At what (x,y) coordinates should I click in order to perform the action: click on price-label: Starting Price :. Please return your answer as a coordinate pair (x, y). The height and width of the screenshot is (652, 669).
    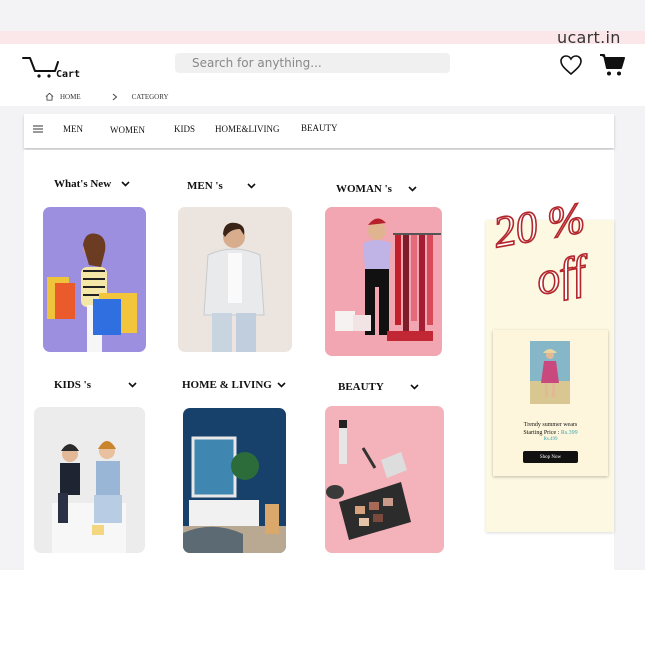
    Looking at the image, I should click on (541, 433).